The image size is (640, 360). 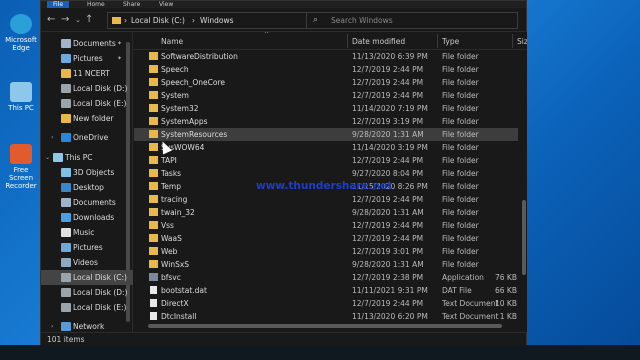 What do you see at coordinates (326, 212) in the screenshot?
I see `table-row: twain_32 9/28/2020 1:31 AM File folder` at bounding box center [326, 212].